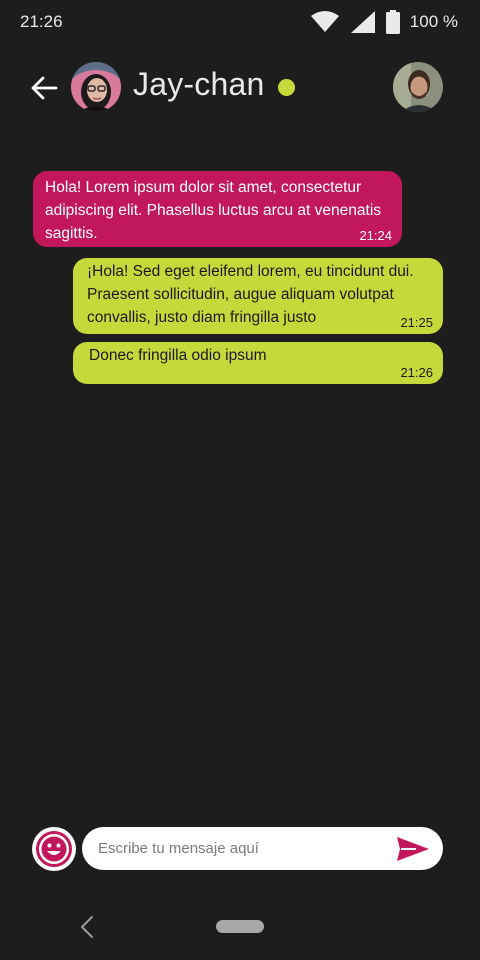  I want to click on send-icon, so click(413, 849).